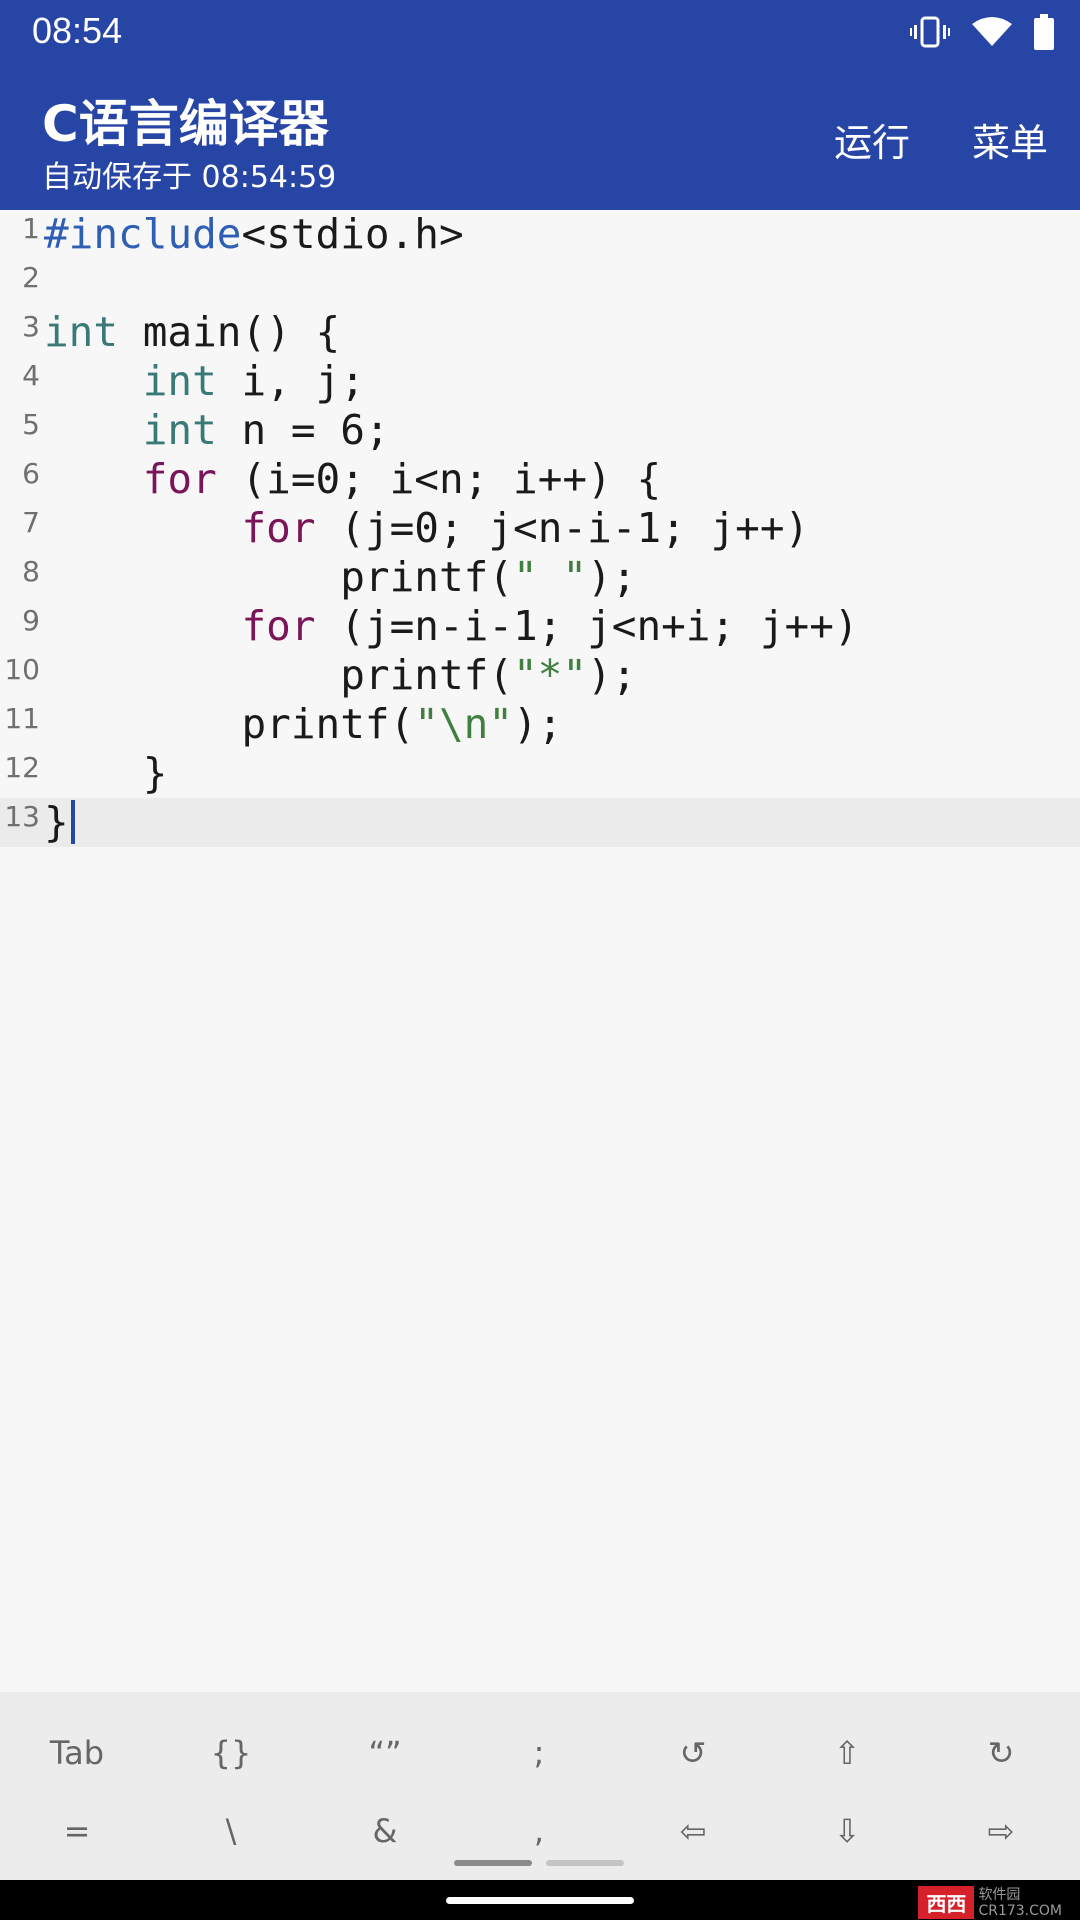 The height and width of the screenshot is (1920, 1080). What do you see at coordinates (1001, 1831) in the screenshot?
I see `arrow-right-icon: ⇨` at bounding box center [1001, 1831].